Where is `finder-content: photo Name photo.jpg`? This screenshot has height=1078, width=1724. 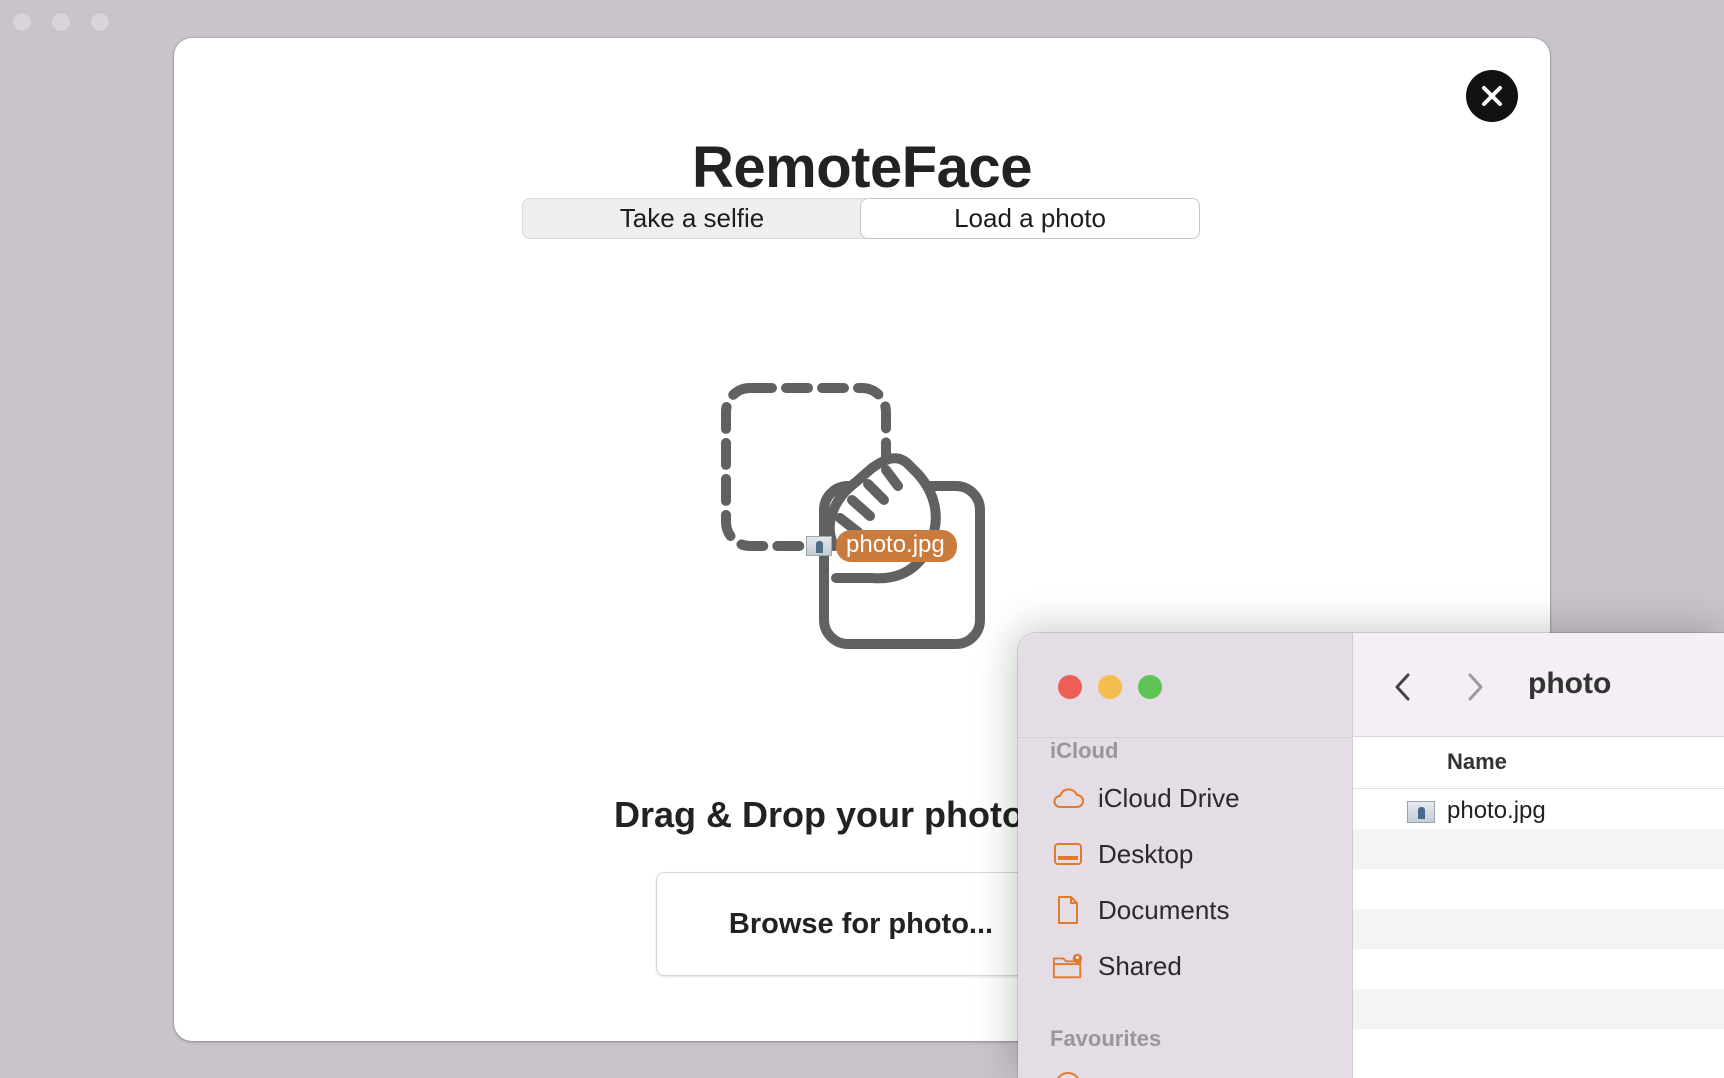
finder-content: photo Name photo.jpg is located at coordinates (1538, 855).